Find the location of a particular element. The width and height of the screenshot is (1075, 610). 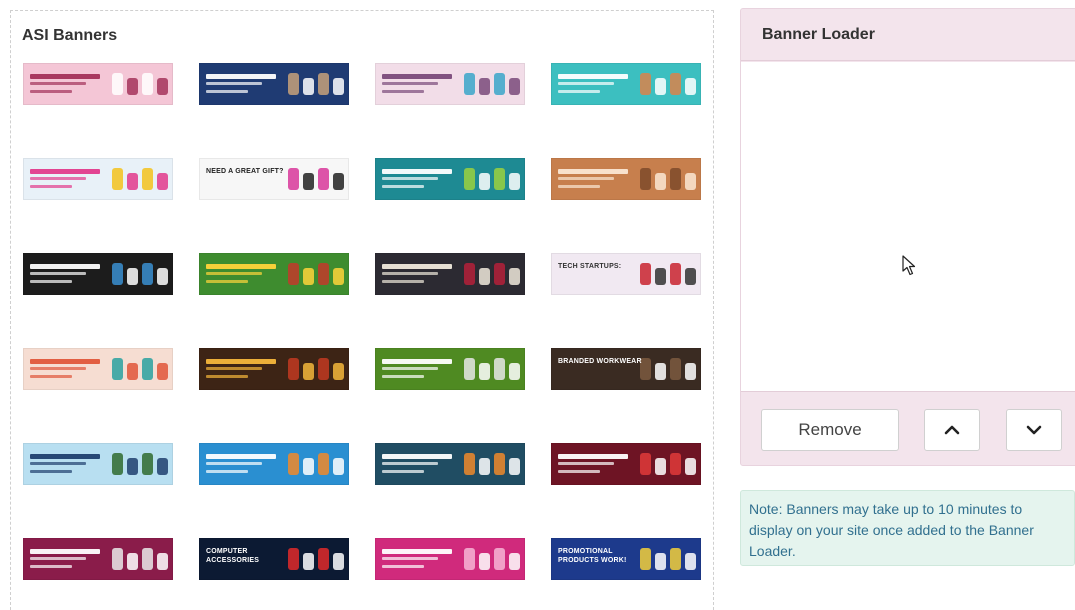

banner-tech-startup: TECH STARTUPS: is located at coordinates (626, 274).